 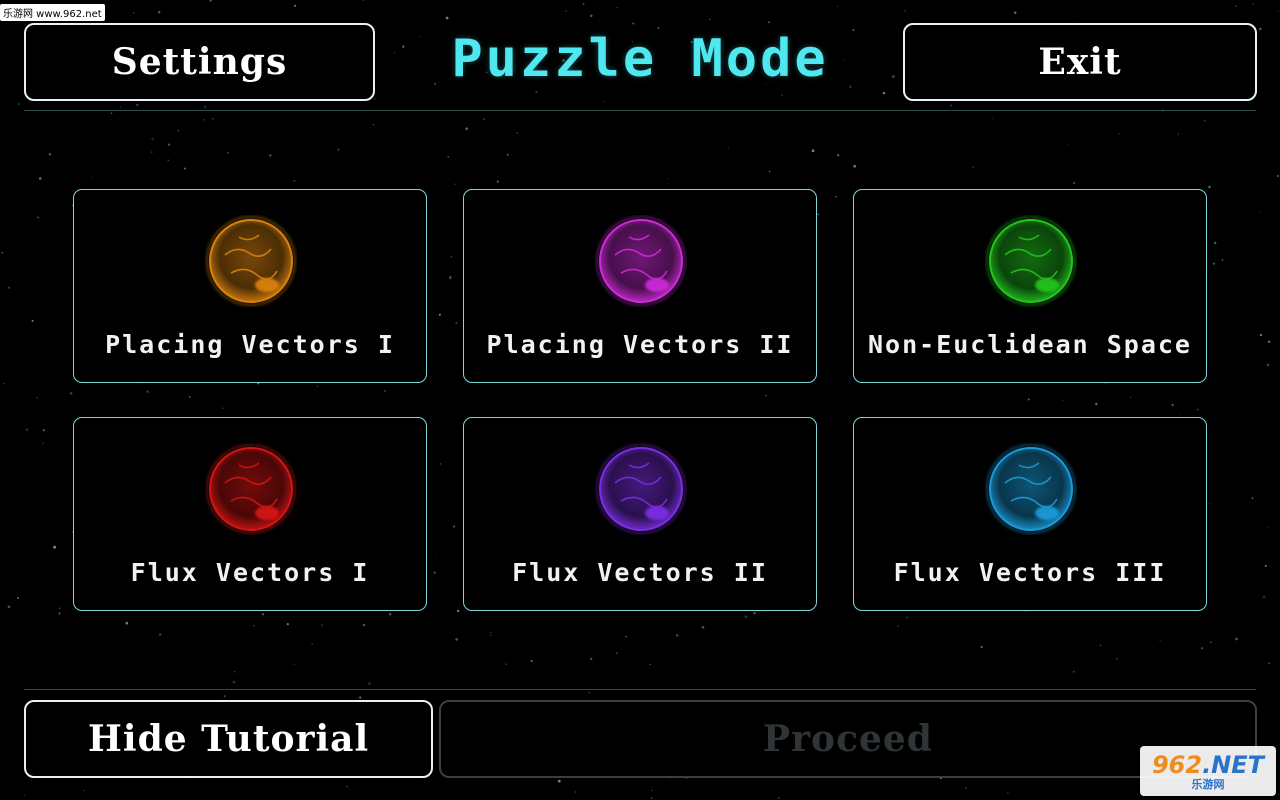 I want to click on level-card-label: Placing Vectors I, so click(x=250, y=344).